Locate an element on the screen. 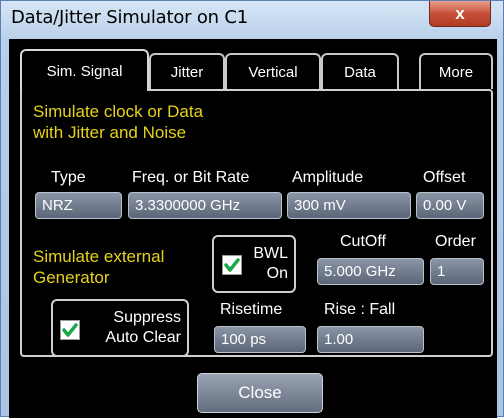  tab-label: Jitter is located at coordinates (187, 72).